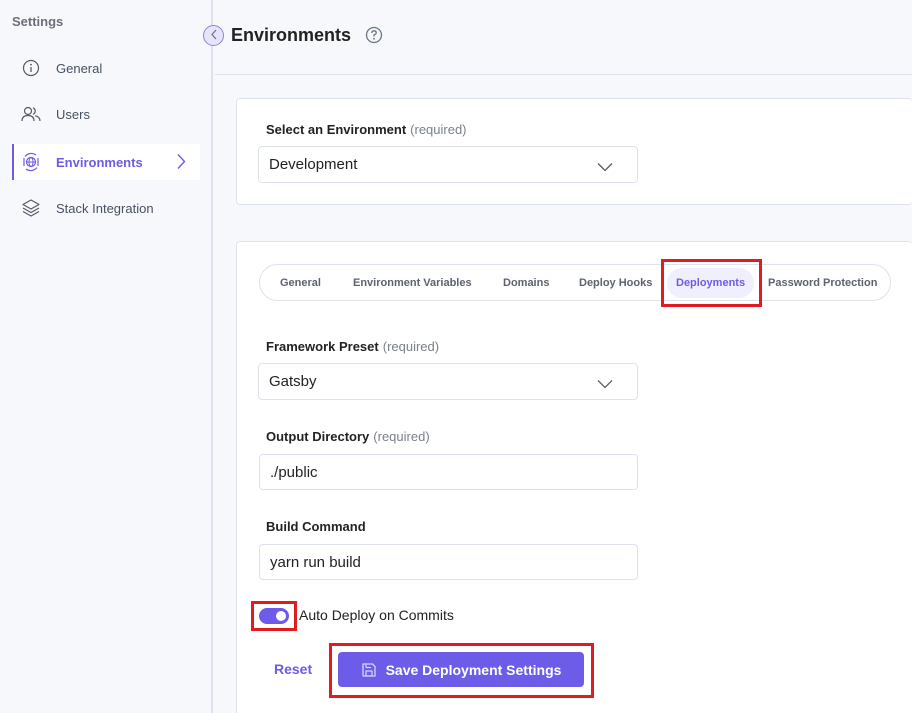 This screenshot has width=912, height=713. I want to click on sidebar-title: Settings, so click(38, 21).